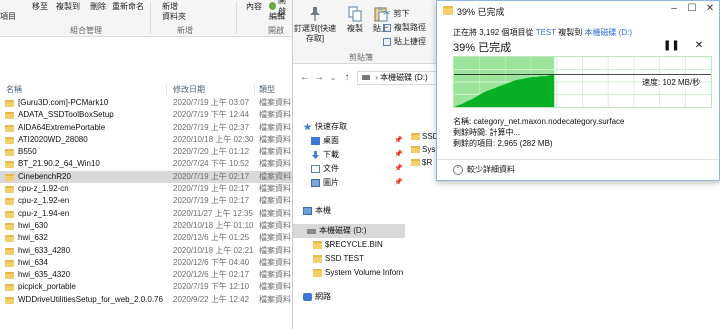 This screenshot has height=329, width=720. Describe the element at coordinates (211, 262) in the screenshot. I see `file-date: 2020/12/6 下午 04:40` at that location.